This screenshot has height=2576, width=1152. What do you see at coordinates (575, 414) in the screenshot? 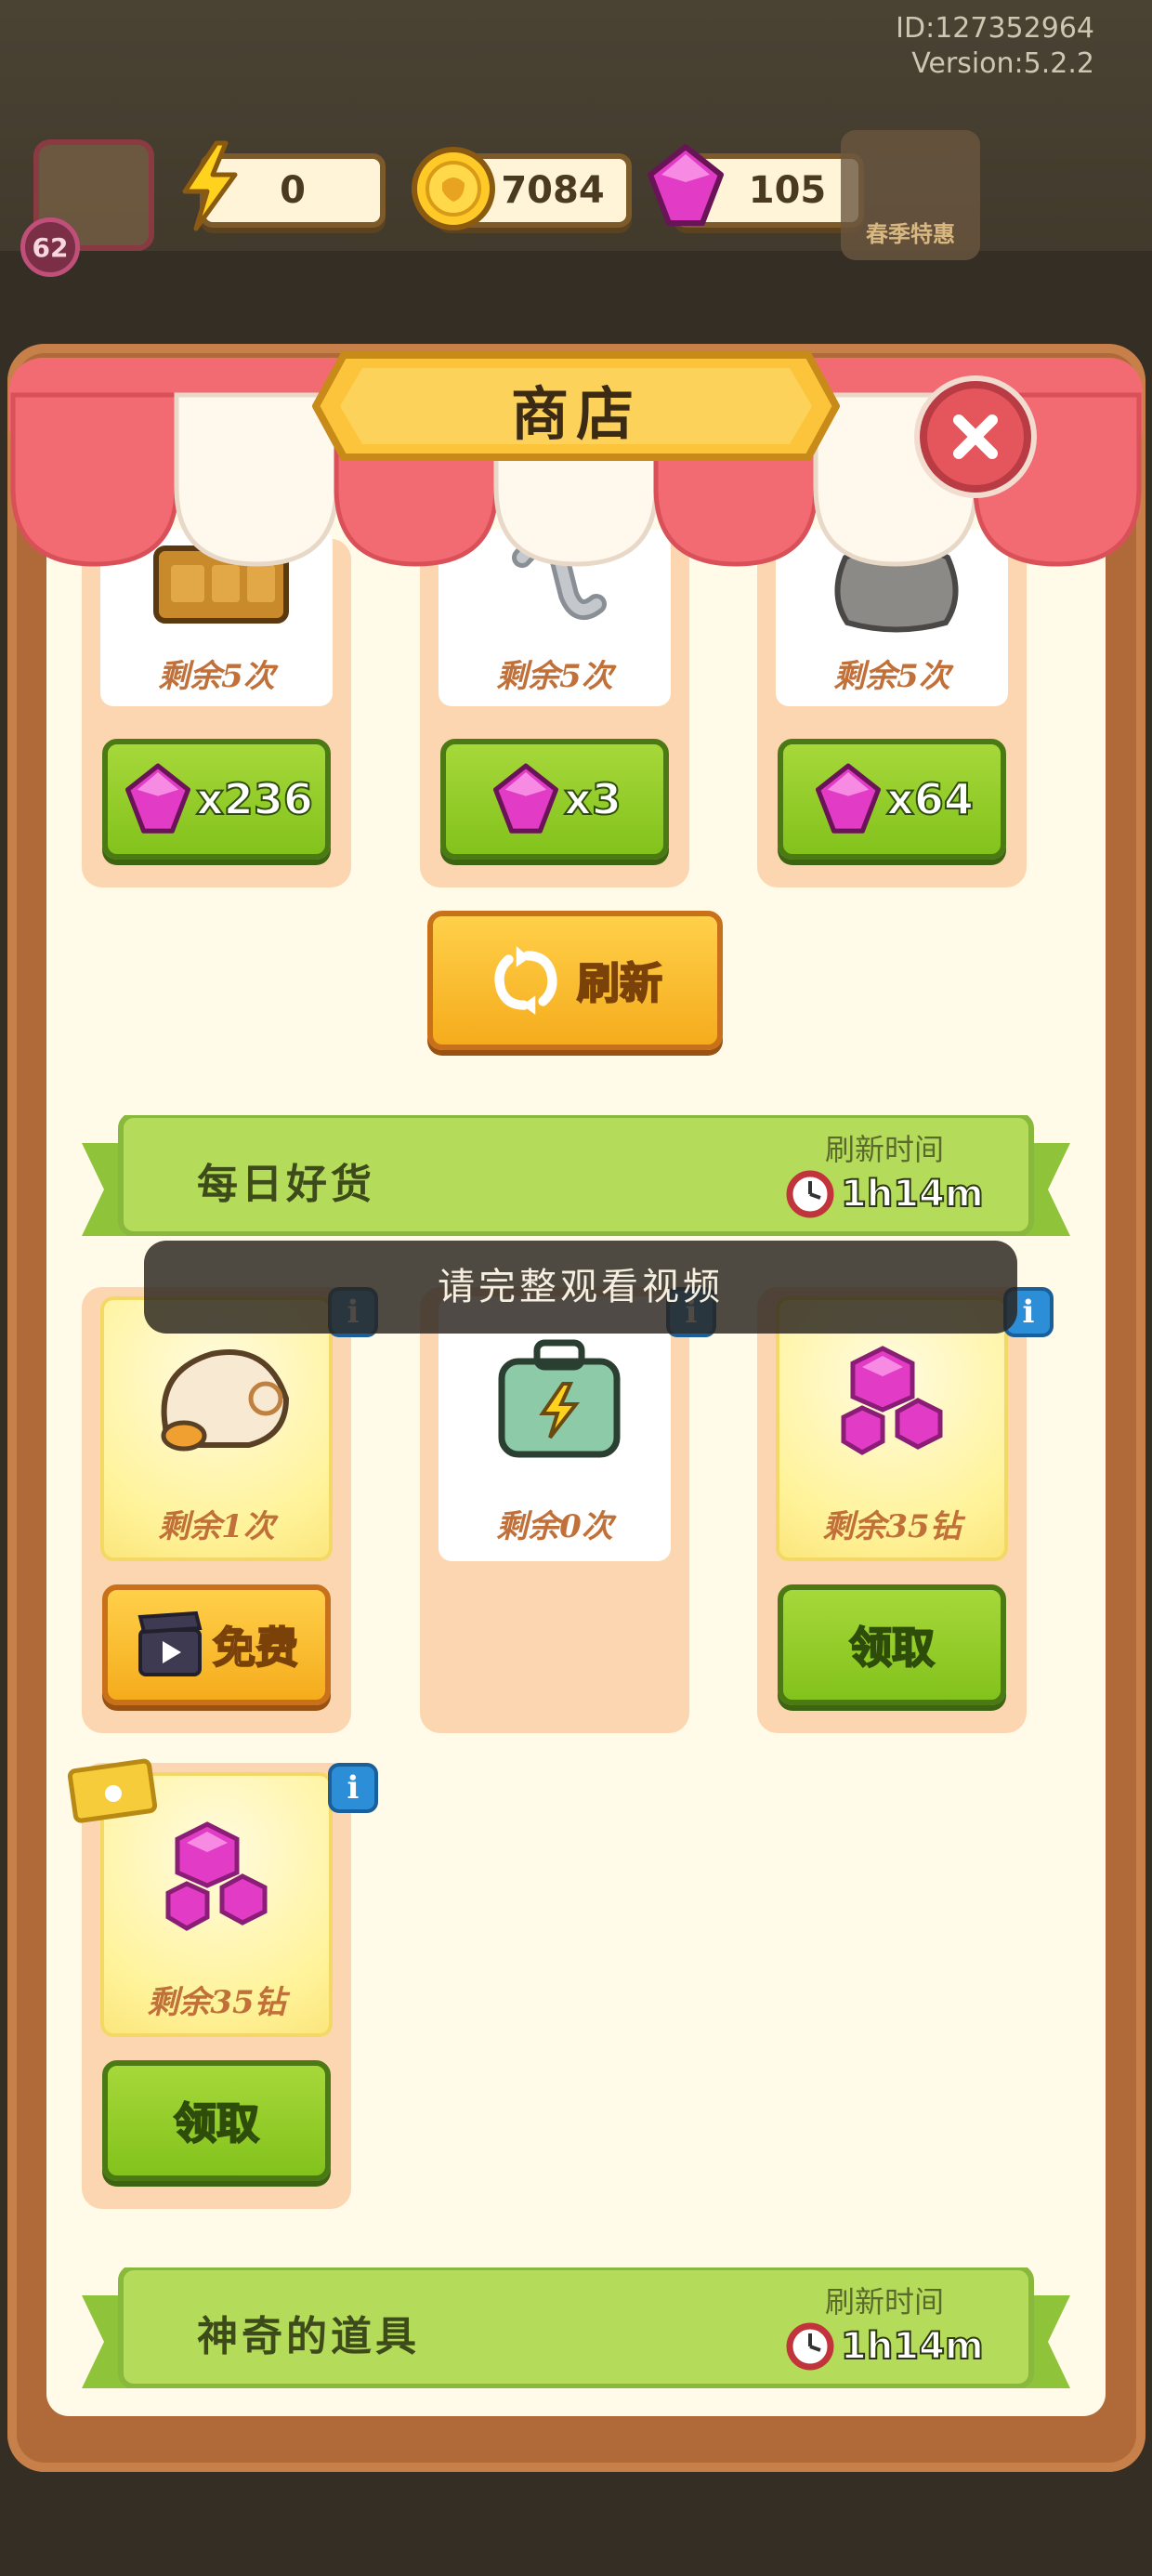
I see `shop-title: 商店` at bounding box center [575, 414].